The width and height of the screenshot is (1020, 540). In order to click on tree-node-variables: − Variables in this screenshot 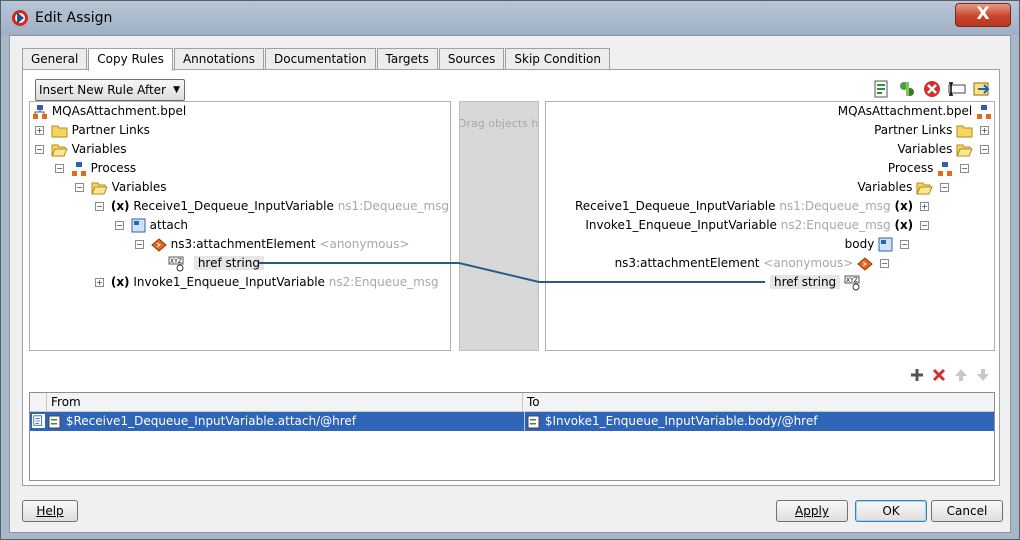, I will do `click(79, 149)`.